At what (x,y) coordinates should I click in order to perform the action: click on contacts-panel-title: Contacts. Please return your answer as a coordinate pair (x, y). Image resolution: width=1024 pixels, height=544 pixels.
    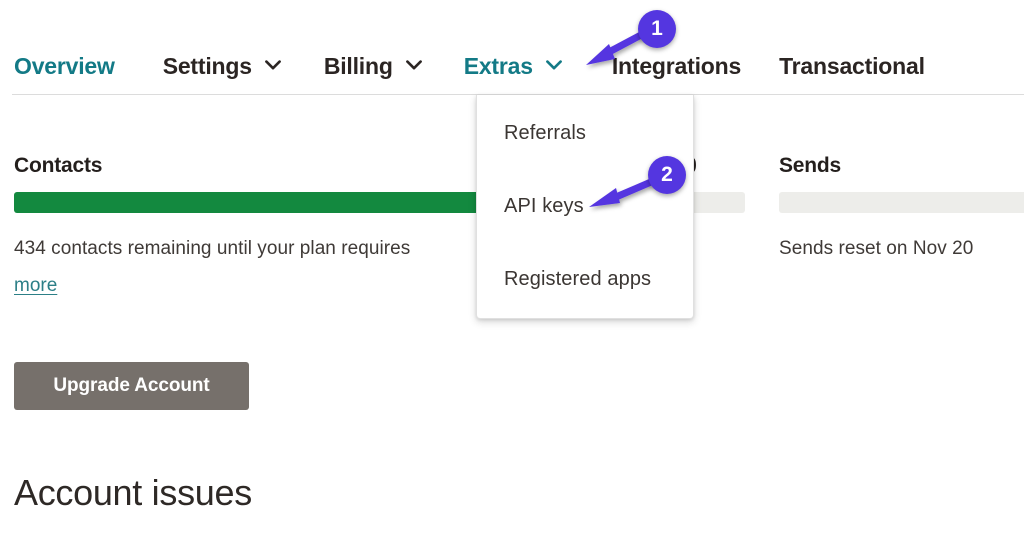
    Looking at the image, I should click on (58, 165).